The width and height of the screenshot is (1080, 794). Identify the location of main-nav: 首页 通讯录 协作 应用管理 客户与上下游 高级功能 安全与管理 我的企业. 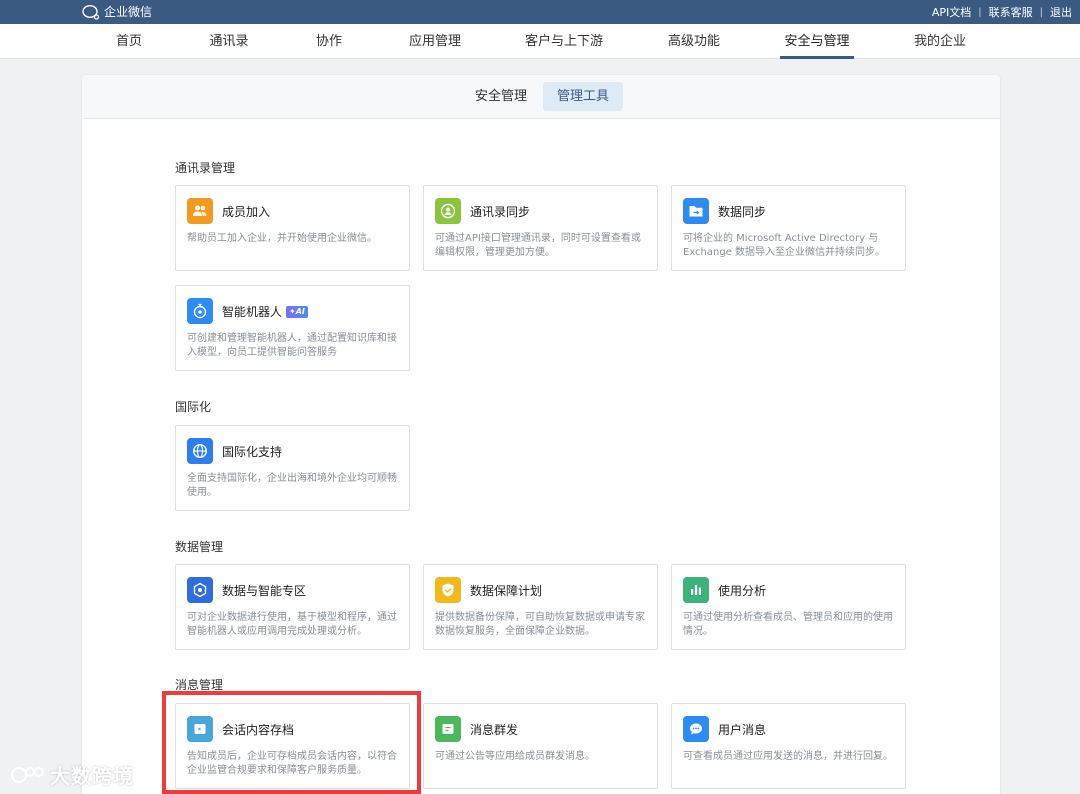
(540, 41).